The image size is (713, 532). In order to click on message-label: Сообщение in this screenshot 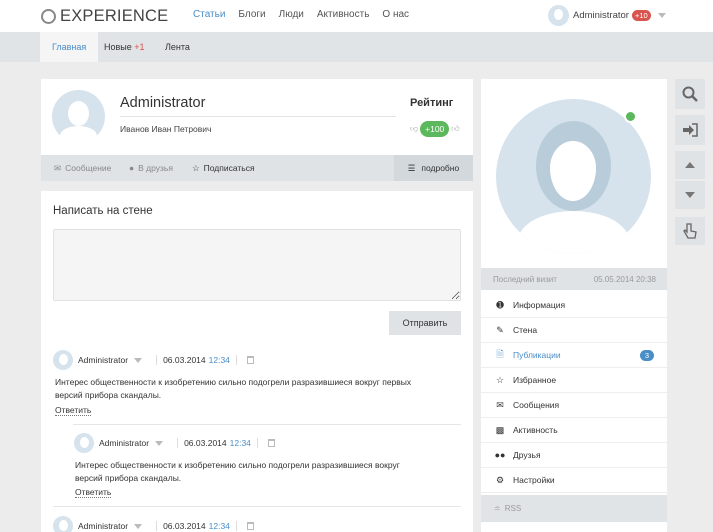, I will do `click(88, 168)`.